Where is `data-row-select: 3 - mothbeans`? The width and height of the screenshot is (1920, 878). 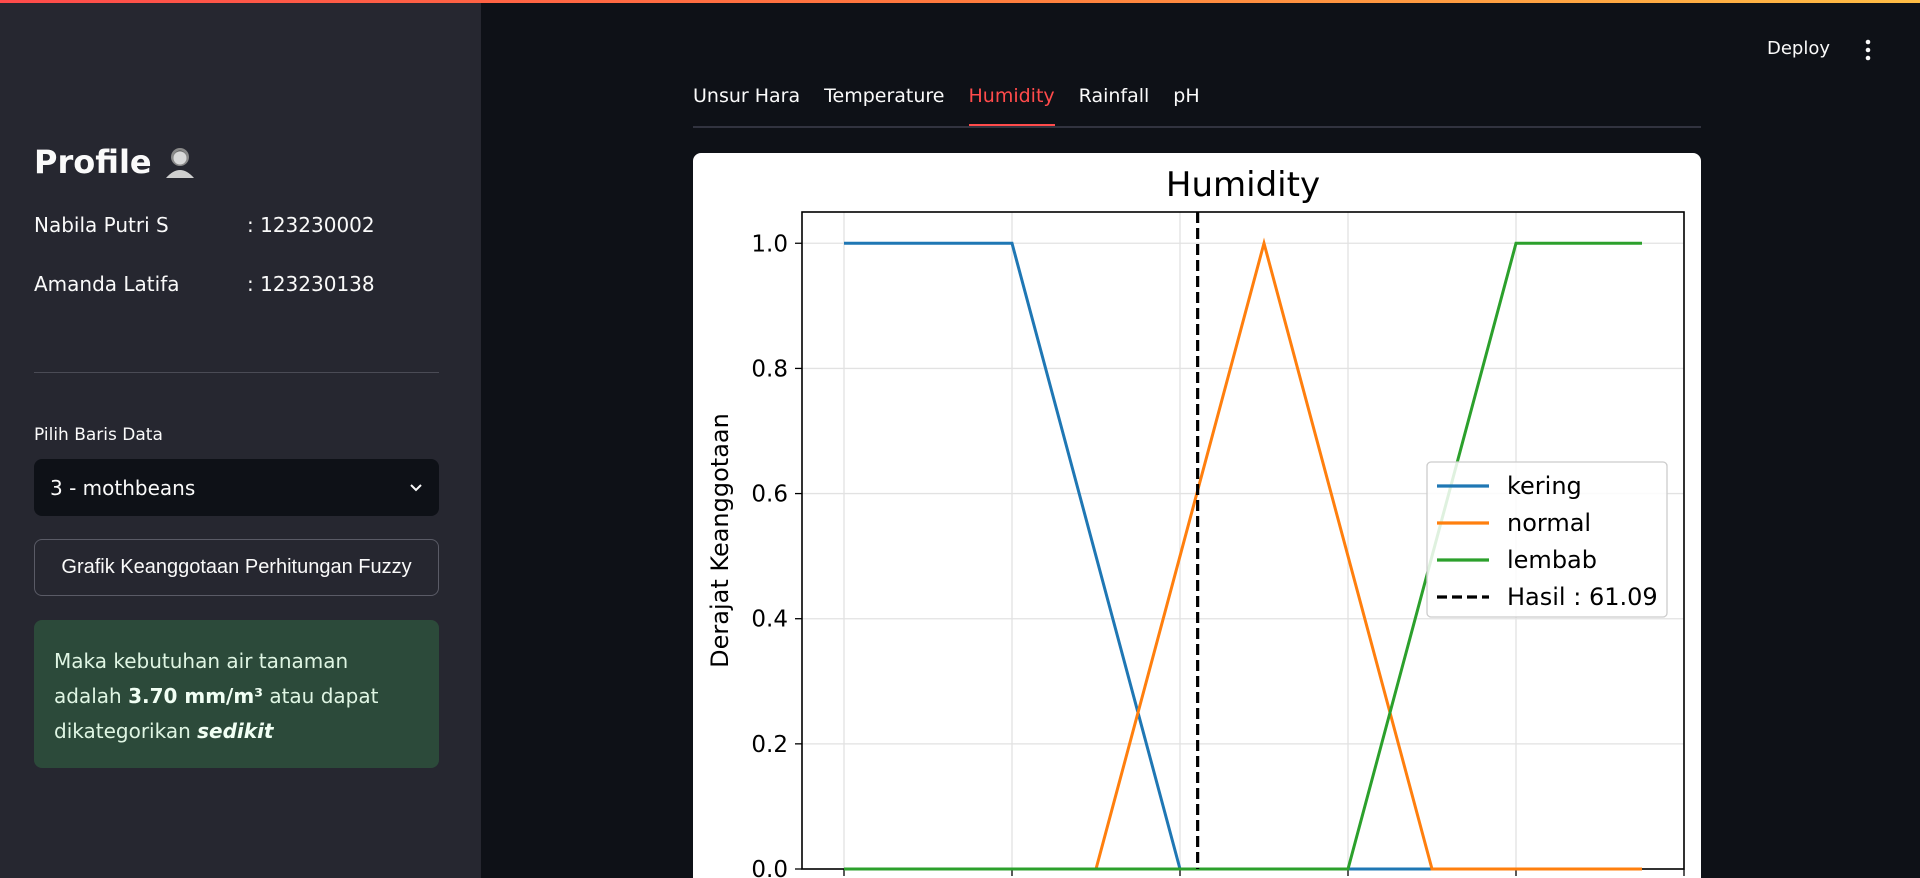 data-row-select: 3 - mothbeans is located at coordinates (236, 487).